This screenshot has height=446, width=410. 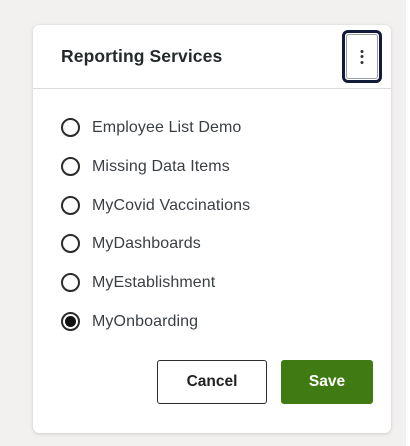 What do you see at coordinates (408, 223) in the screenshot?
I see `page-edge-strip` at bounding box center [408, 223].